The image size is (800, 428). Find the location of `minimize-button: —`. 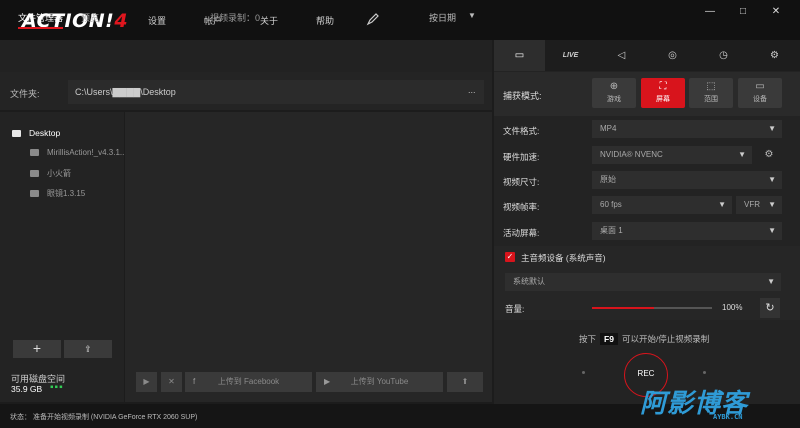

minimize-button: — is located at coordinates (710, 13).